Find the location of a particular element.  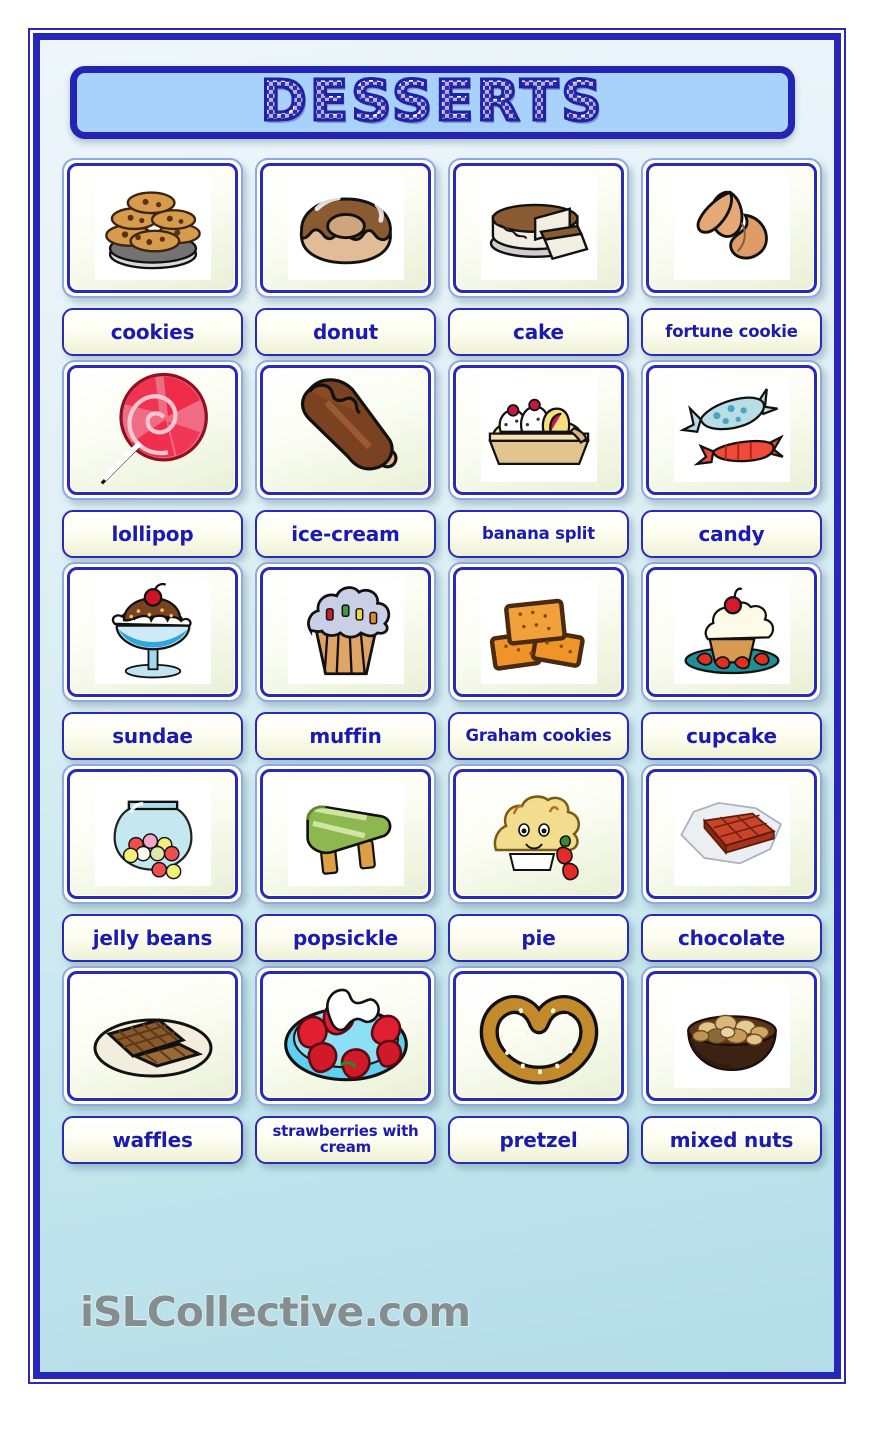

vocab-cell-pie: pie is located at coordinates (538, 863).